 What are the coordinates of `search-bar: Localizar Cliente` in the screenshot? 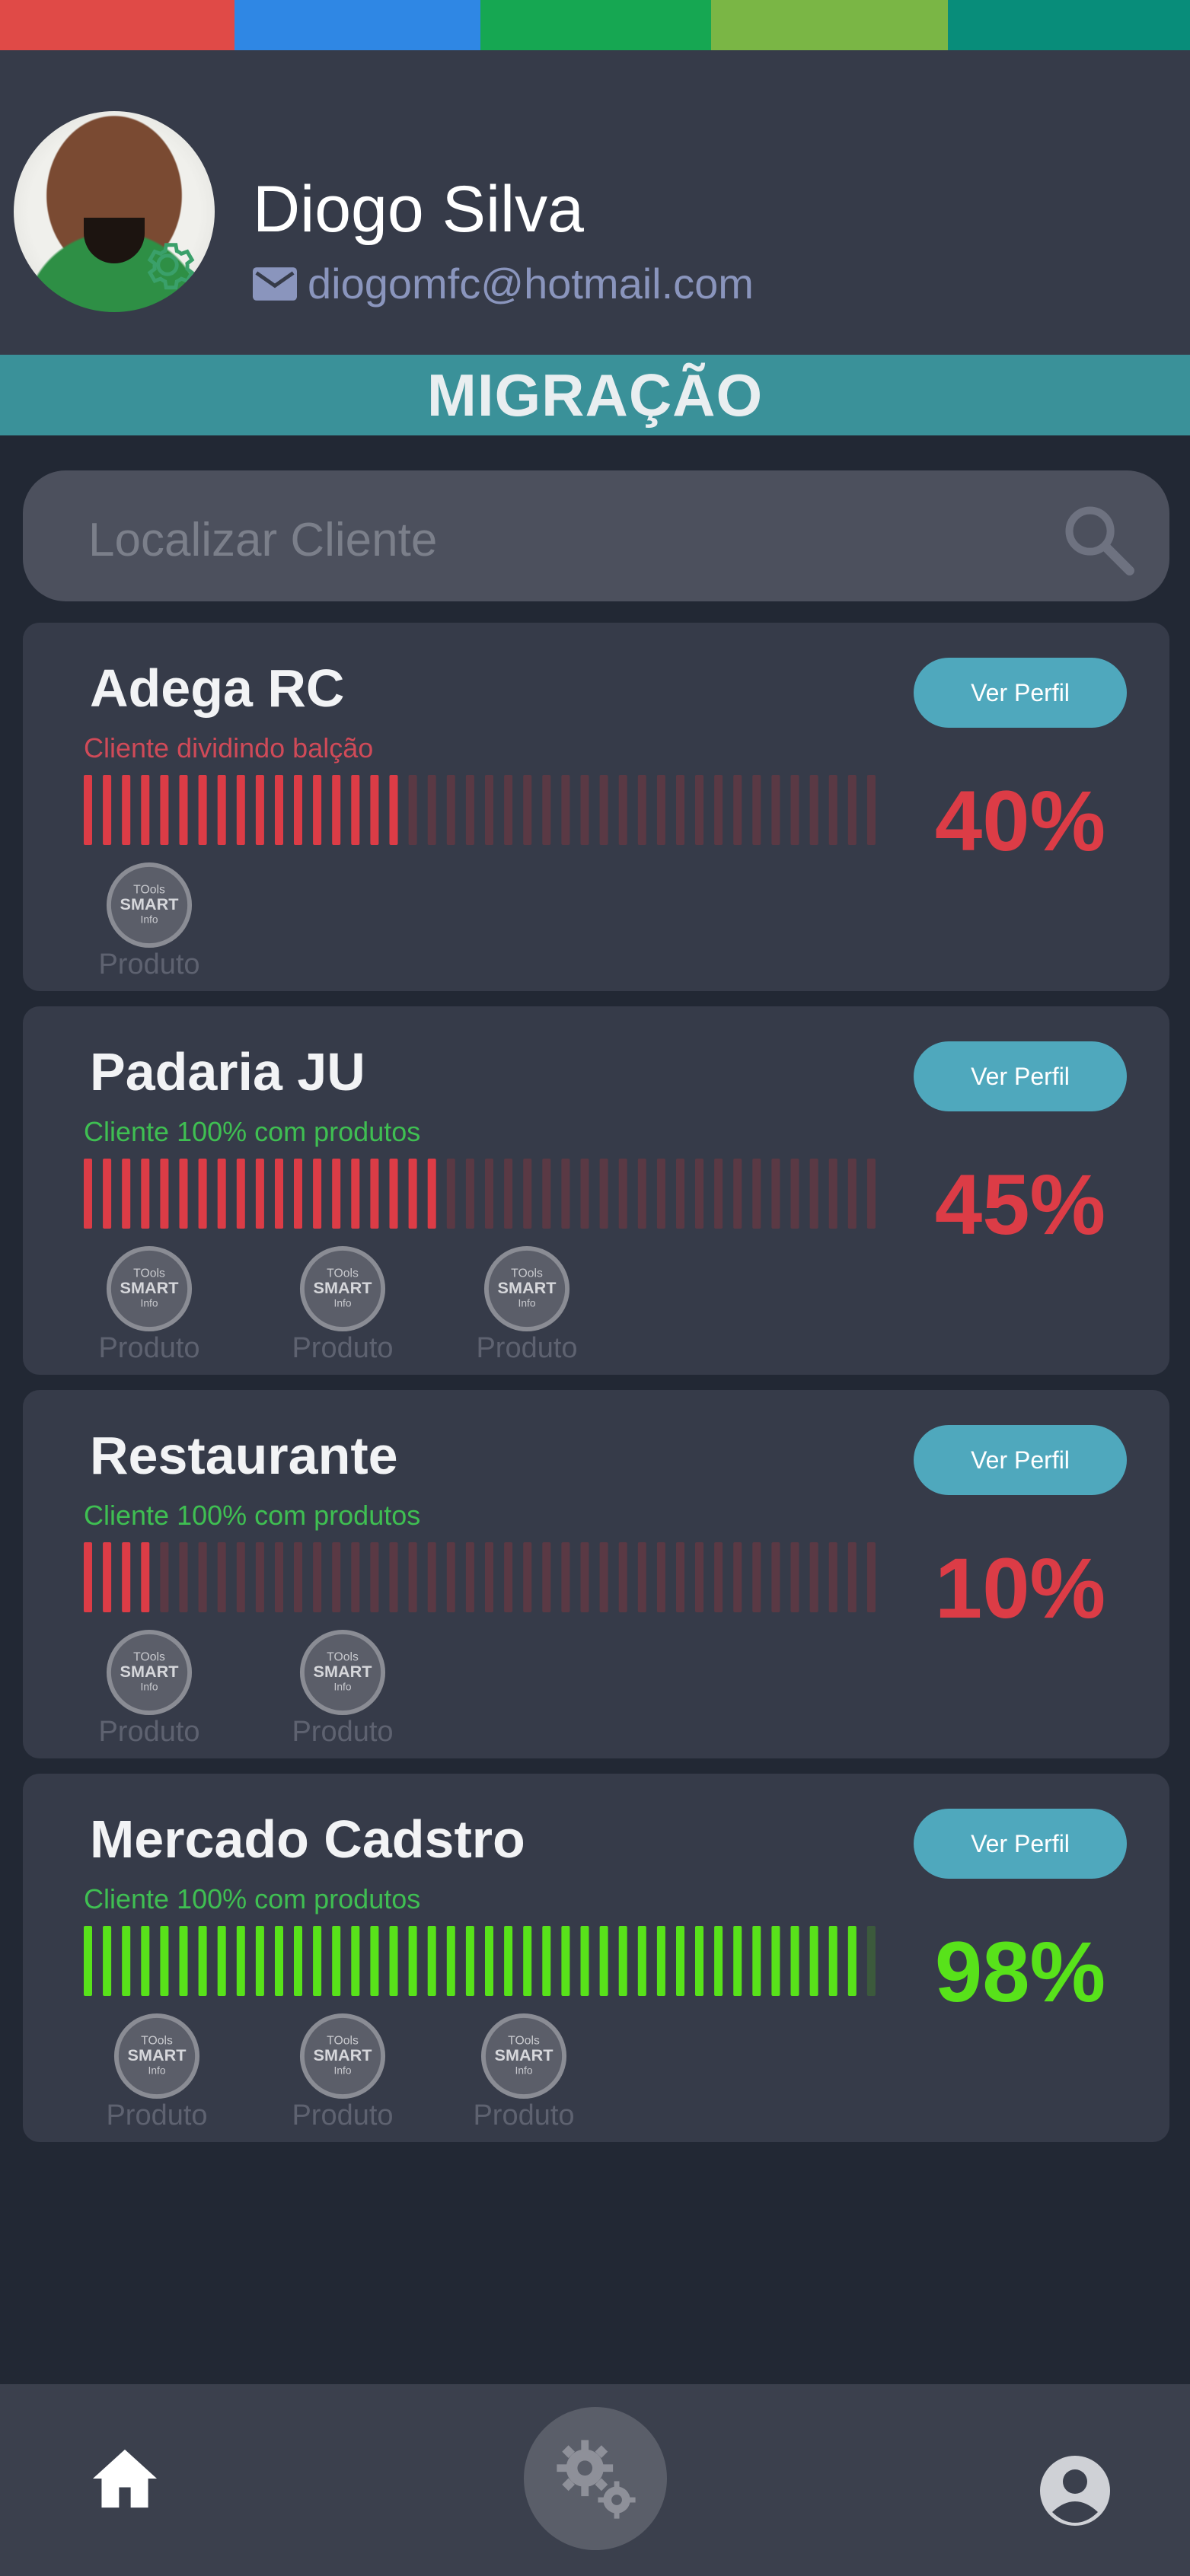 It's located at (596, 535).